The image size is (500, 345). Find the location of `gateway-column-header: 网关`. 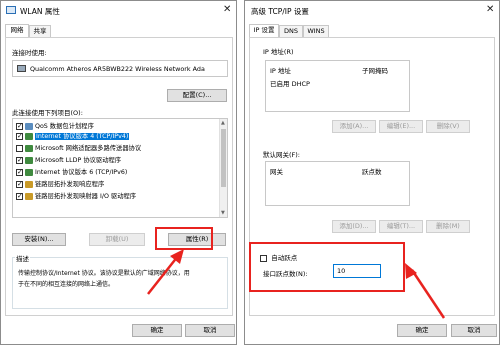

gateway-column-header: 网关 is located at coordinates (276, 172).